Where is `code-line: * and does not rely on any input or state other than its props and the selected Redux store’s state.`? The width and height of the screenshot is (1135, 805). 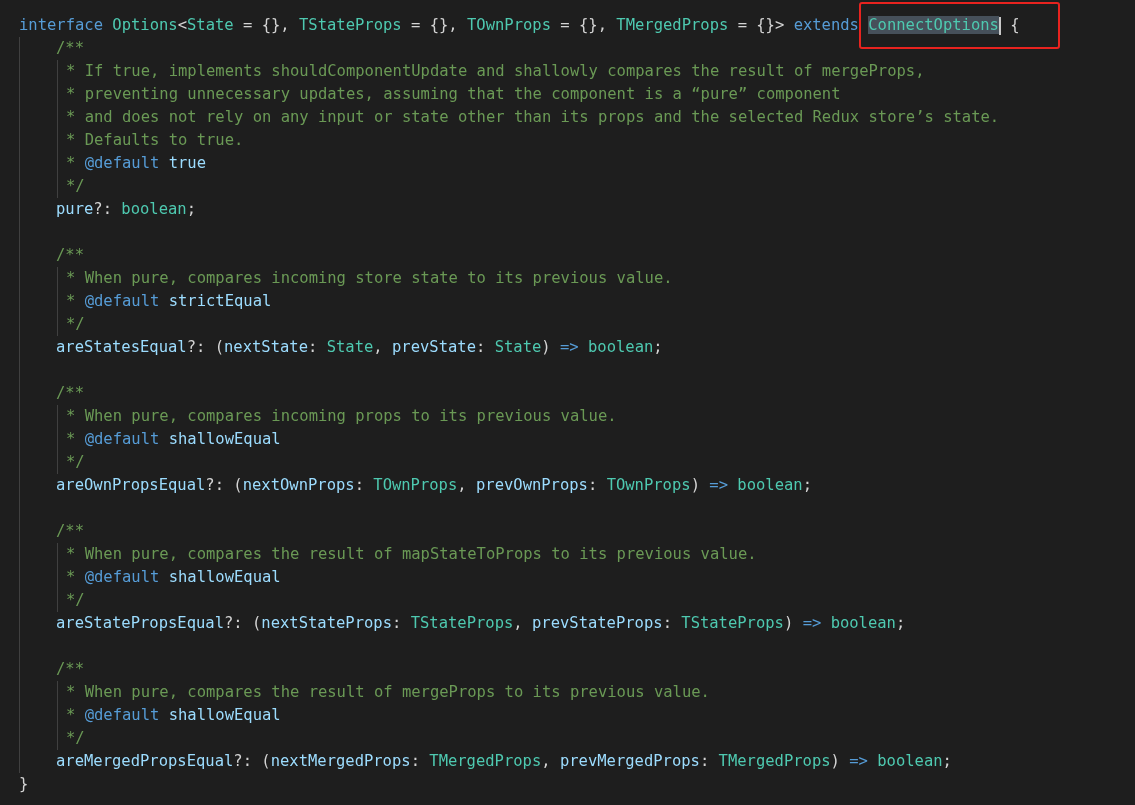 code-line: * and does not rely on any input or state other than its props and the selected Redux store’s state. is located at coordinates (533, 117).